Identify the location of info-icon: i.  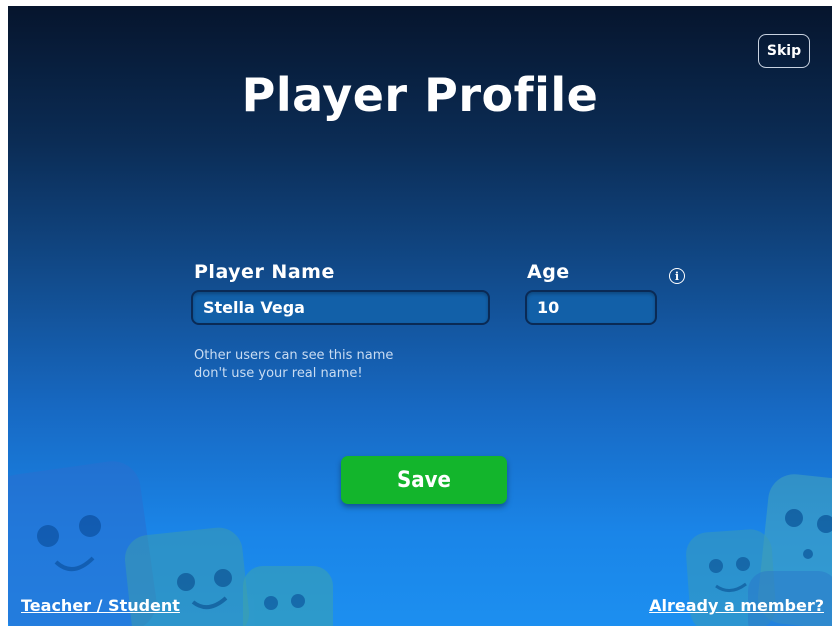
(677, 276).